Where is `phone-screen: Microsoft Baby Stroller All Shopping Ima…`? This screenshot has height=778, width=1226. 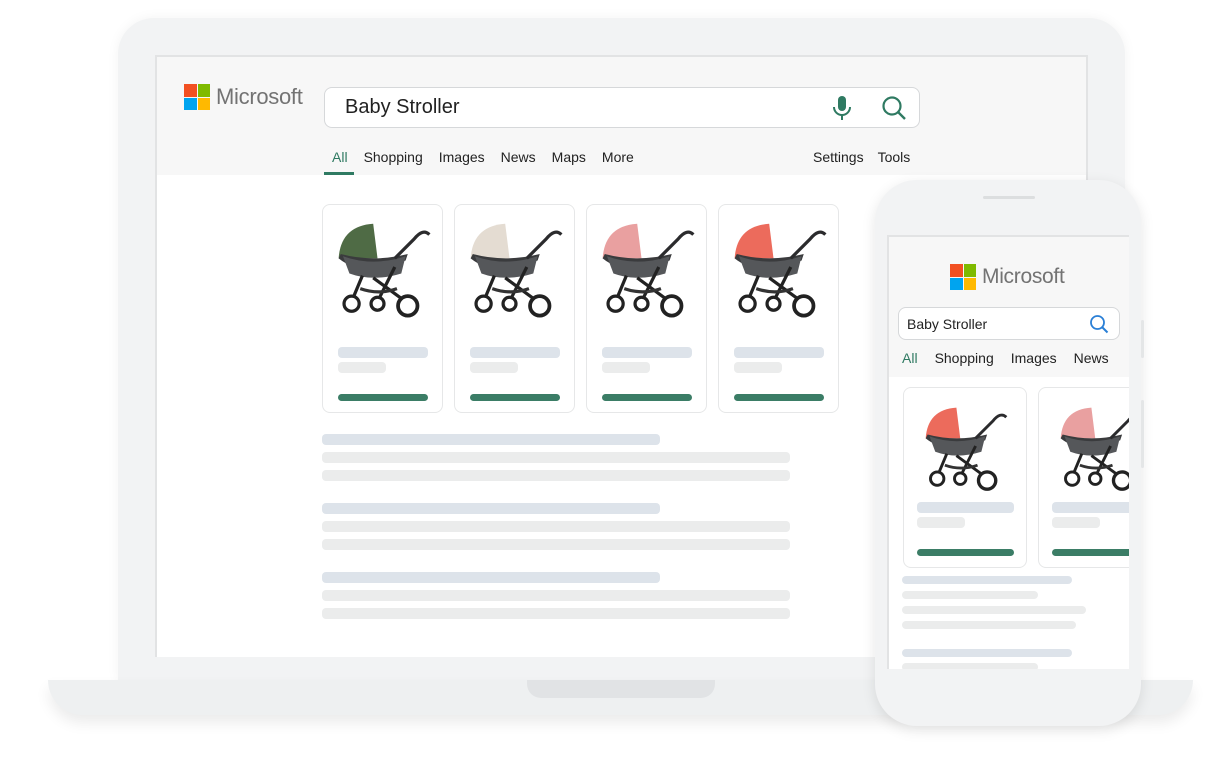 phone-screen: Microsoft Baby Stroller All Shopping Ima… is located at coordinates (1008, 452).